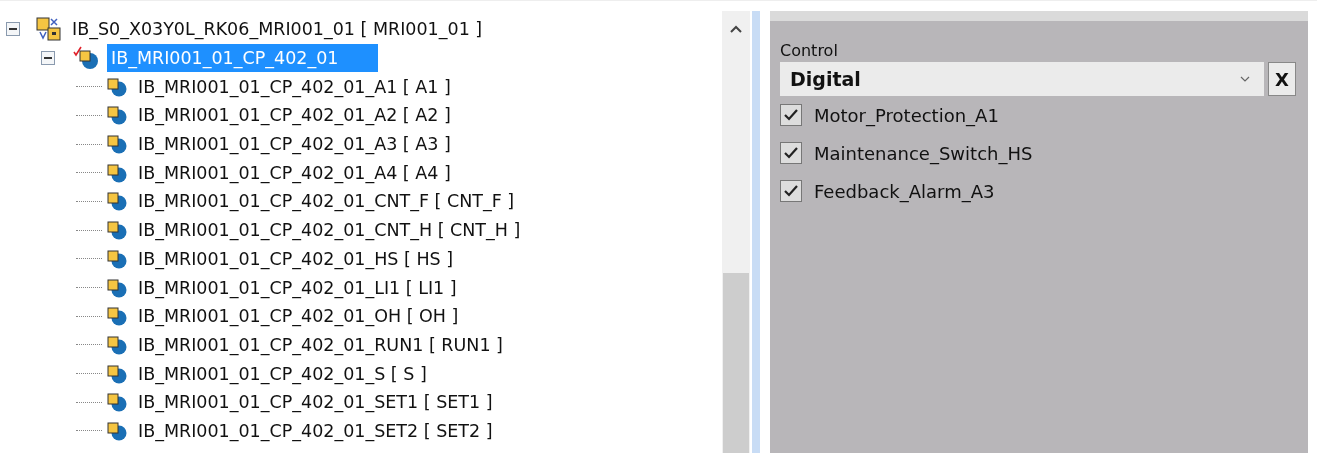 The image size is (1317, 453). I want to click on caret-icon, so click(1245, 79).